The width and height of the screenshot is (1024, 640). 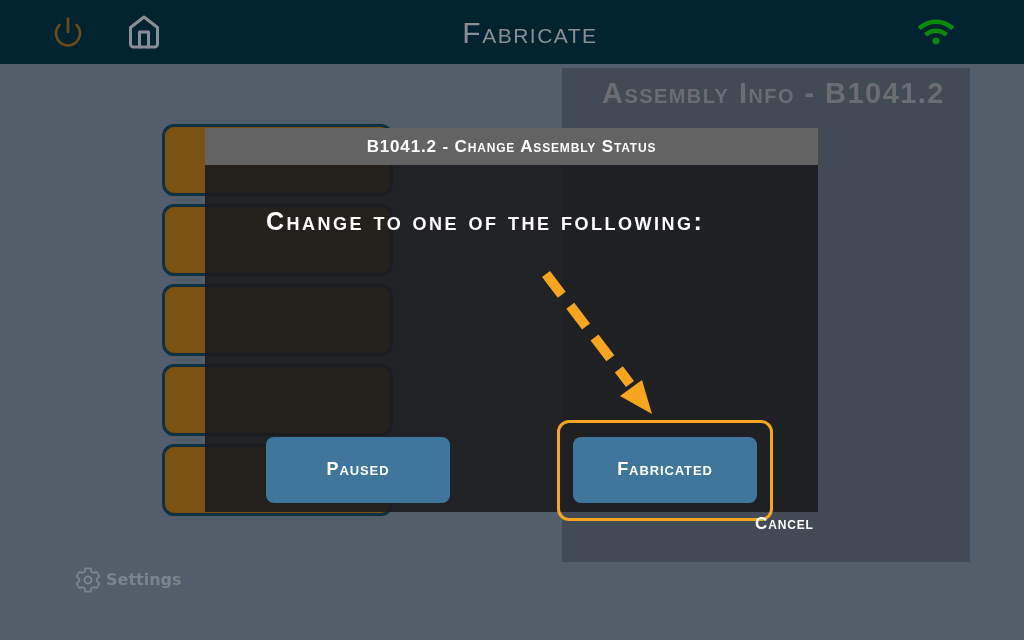 I want to click on status-option-button: Fabricated, so click(x=665, y=469).